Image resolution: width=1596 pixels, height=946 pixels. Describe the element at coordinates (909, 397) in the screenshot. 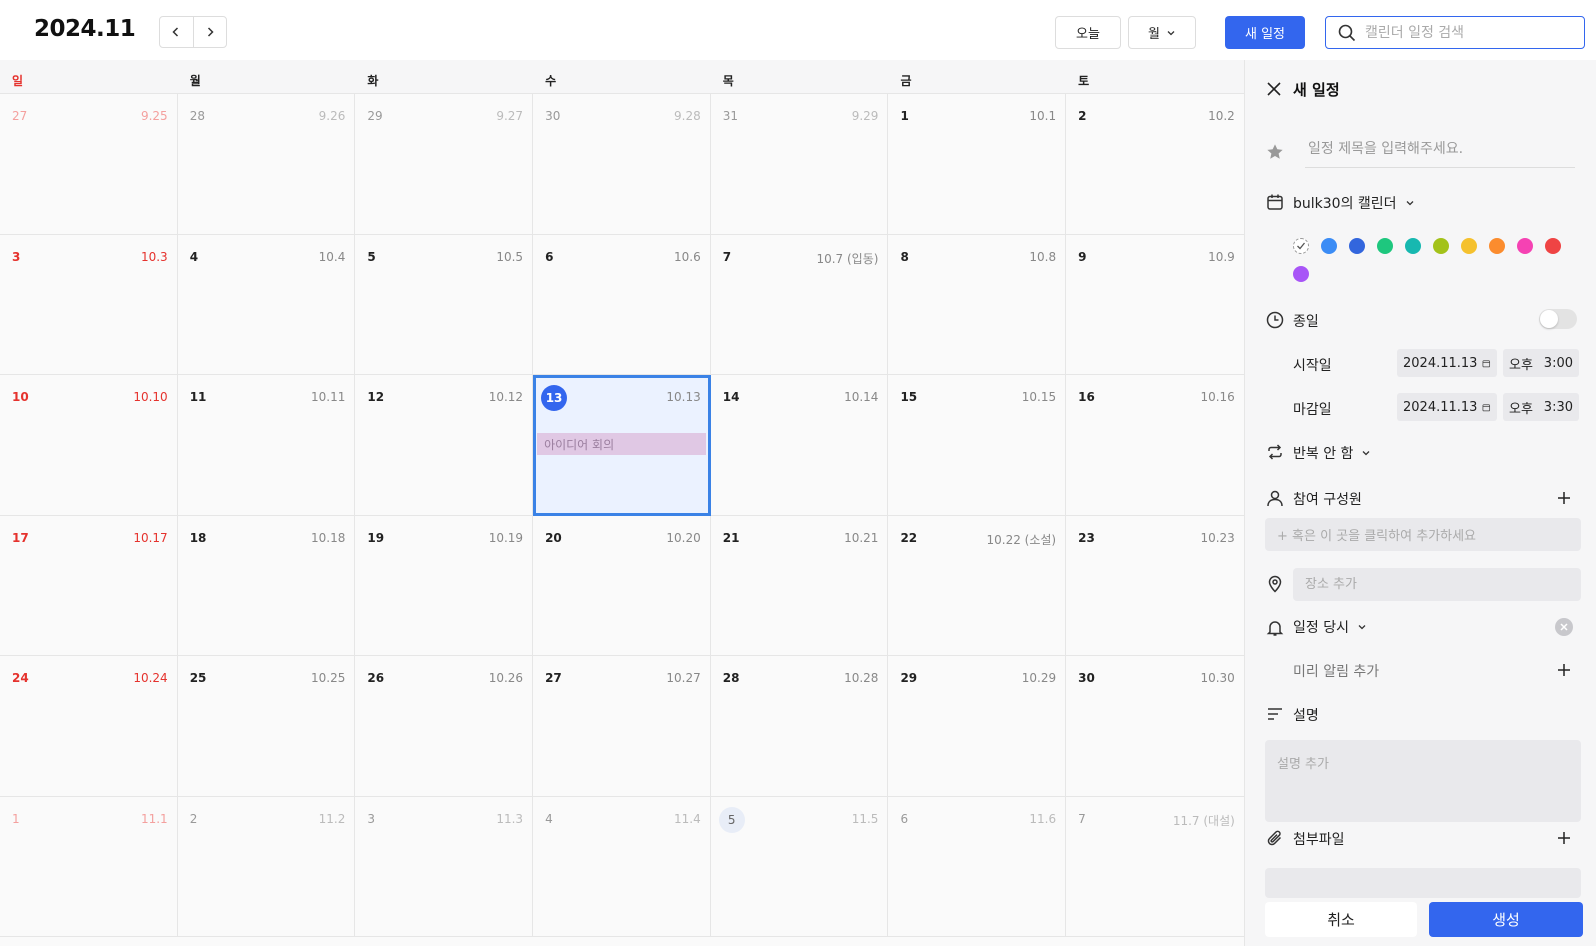

I see `day-number: 15` at that location.